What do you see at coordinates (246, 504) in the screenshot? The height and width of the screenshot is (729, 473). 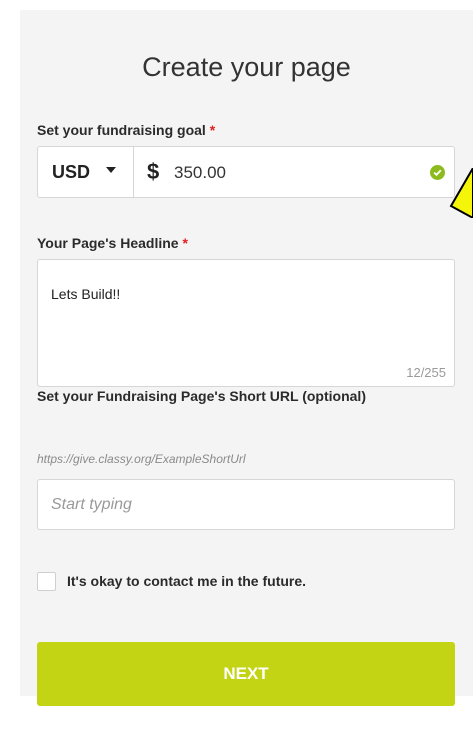 I see `short-url-input: Start typing` at bounding box center [246, 504].